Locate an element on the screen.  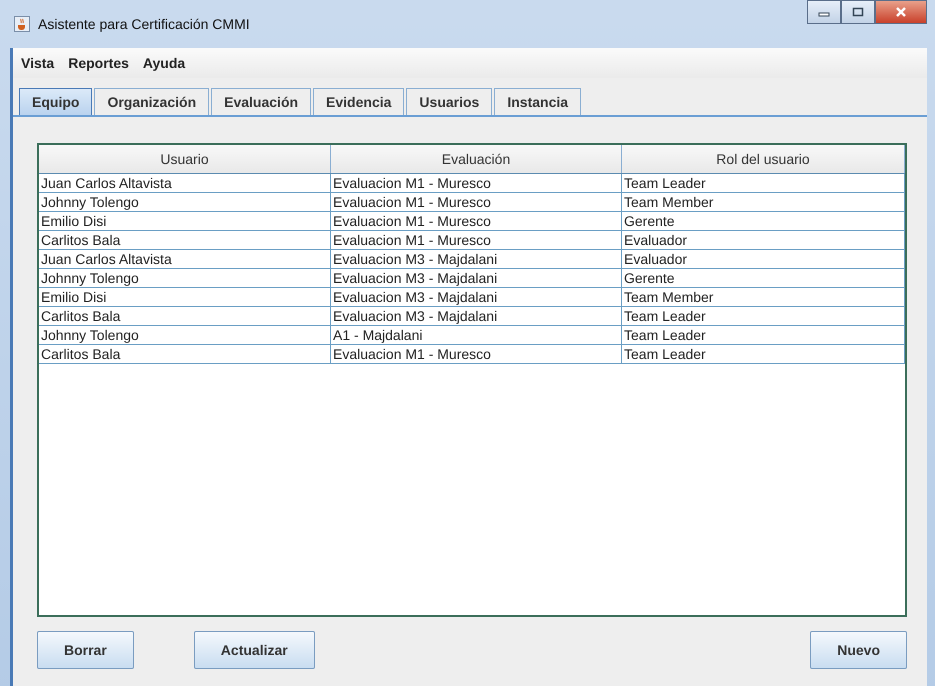
maximize-icon is located at coordinates (858, 12).